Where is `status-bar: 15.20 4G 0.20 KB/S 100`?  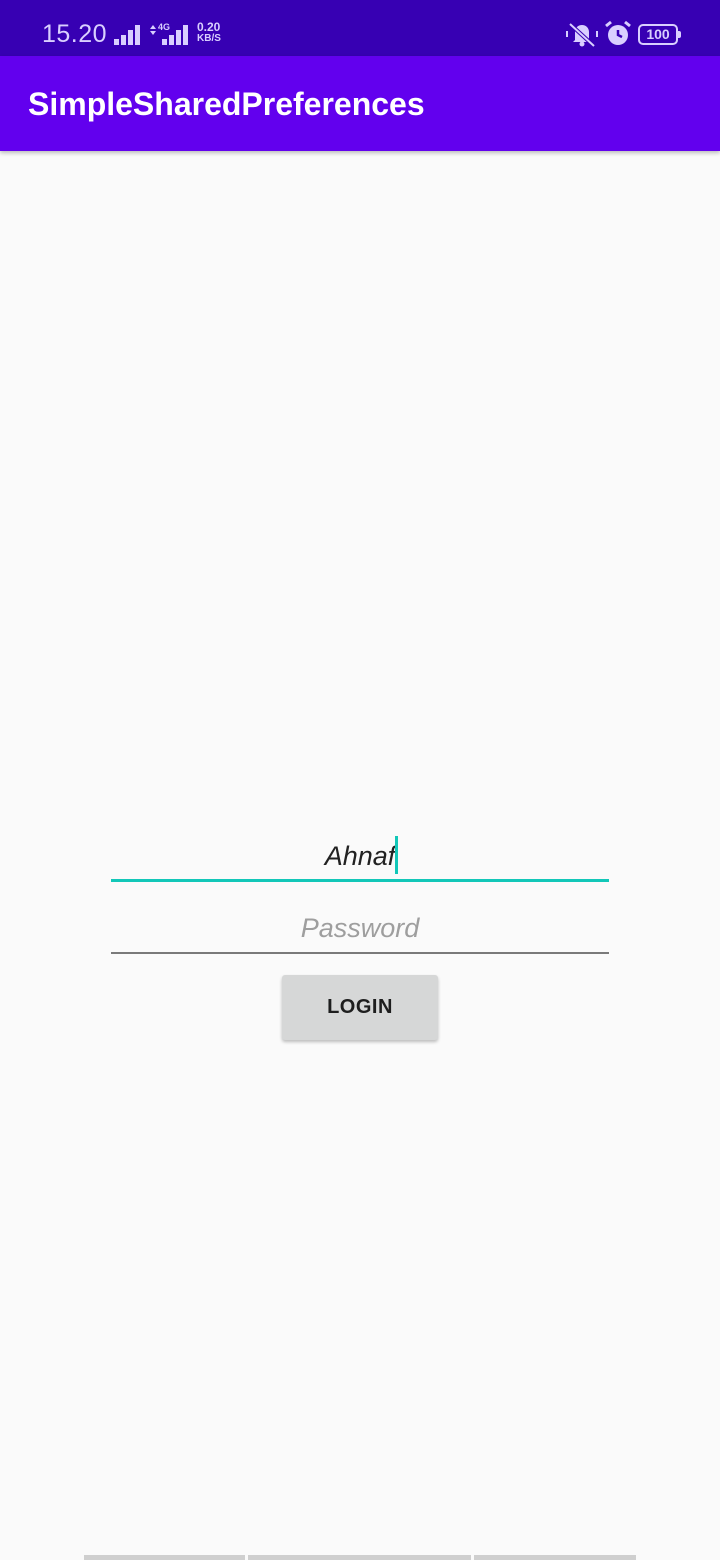 status-bar: 15.20 4G 0.20 KB/S 100 is located at coordinates (360, 28).